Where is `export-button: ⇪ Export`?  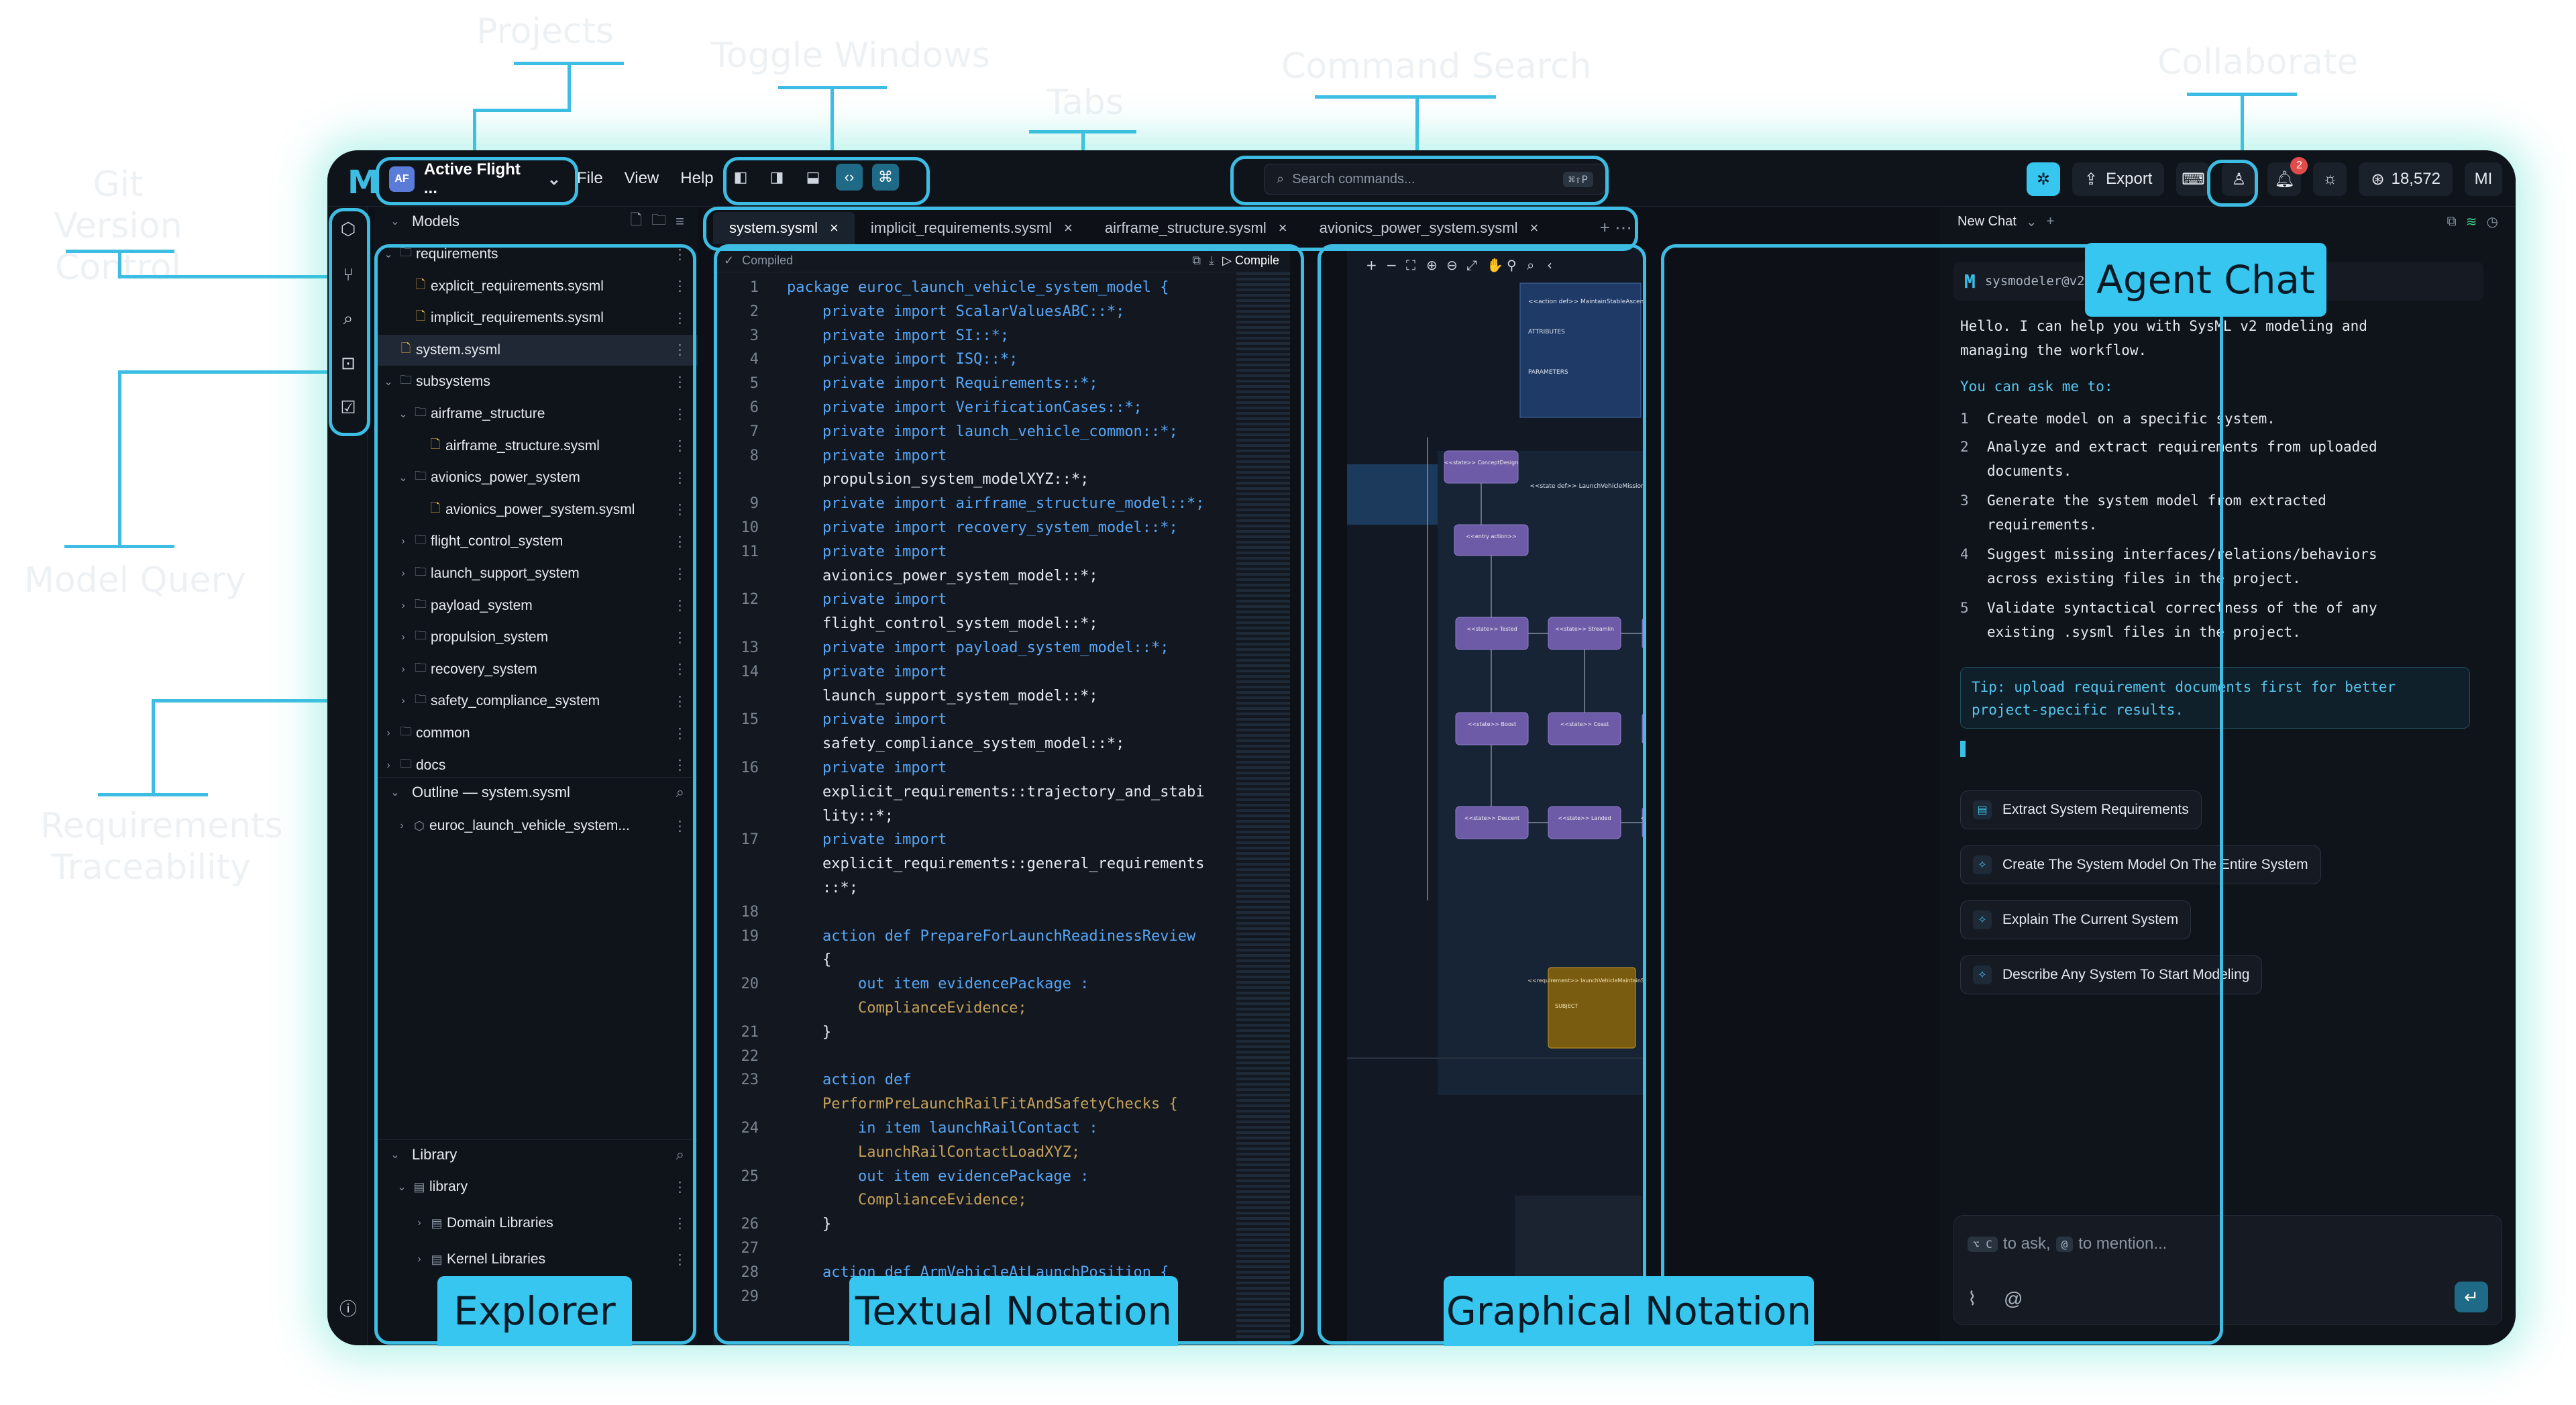
export-button: ⇪ Export is located at coordinates (2118, 179).